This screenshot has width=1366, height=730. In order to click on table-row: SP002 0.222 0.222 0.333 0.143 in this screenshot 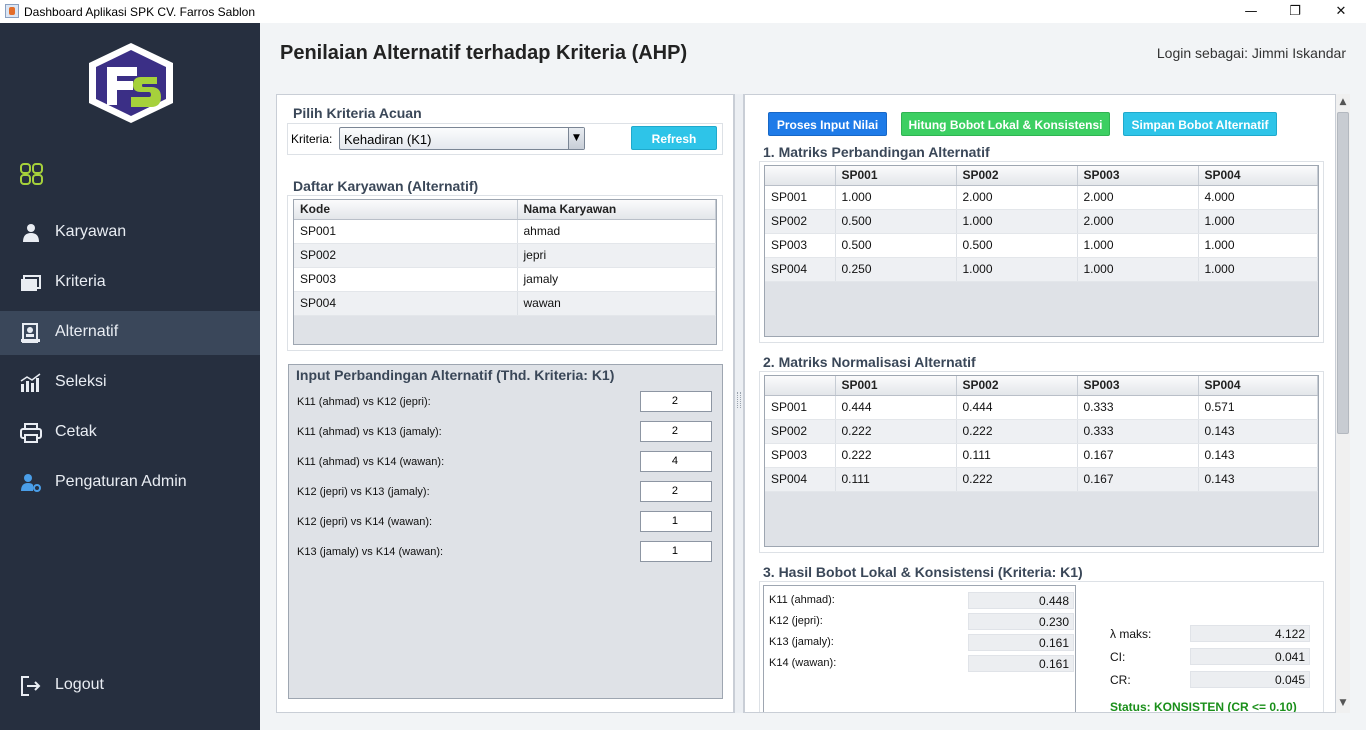, I will do `click(1041, 431)`.